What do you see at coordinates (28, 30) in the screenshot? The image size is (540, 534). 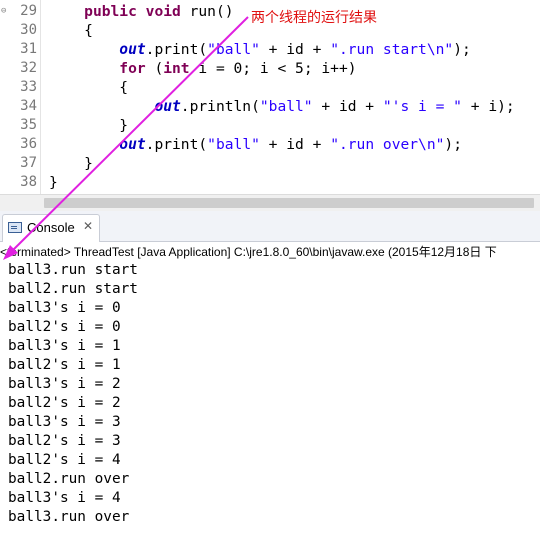 I see `line-number: 30` at bounding box center [28, 30].